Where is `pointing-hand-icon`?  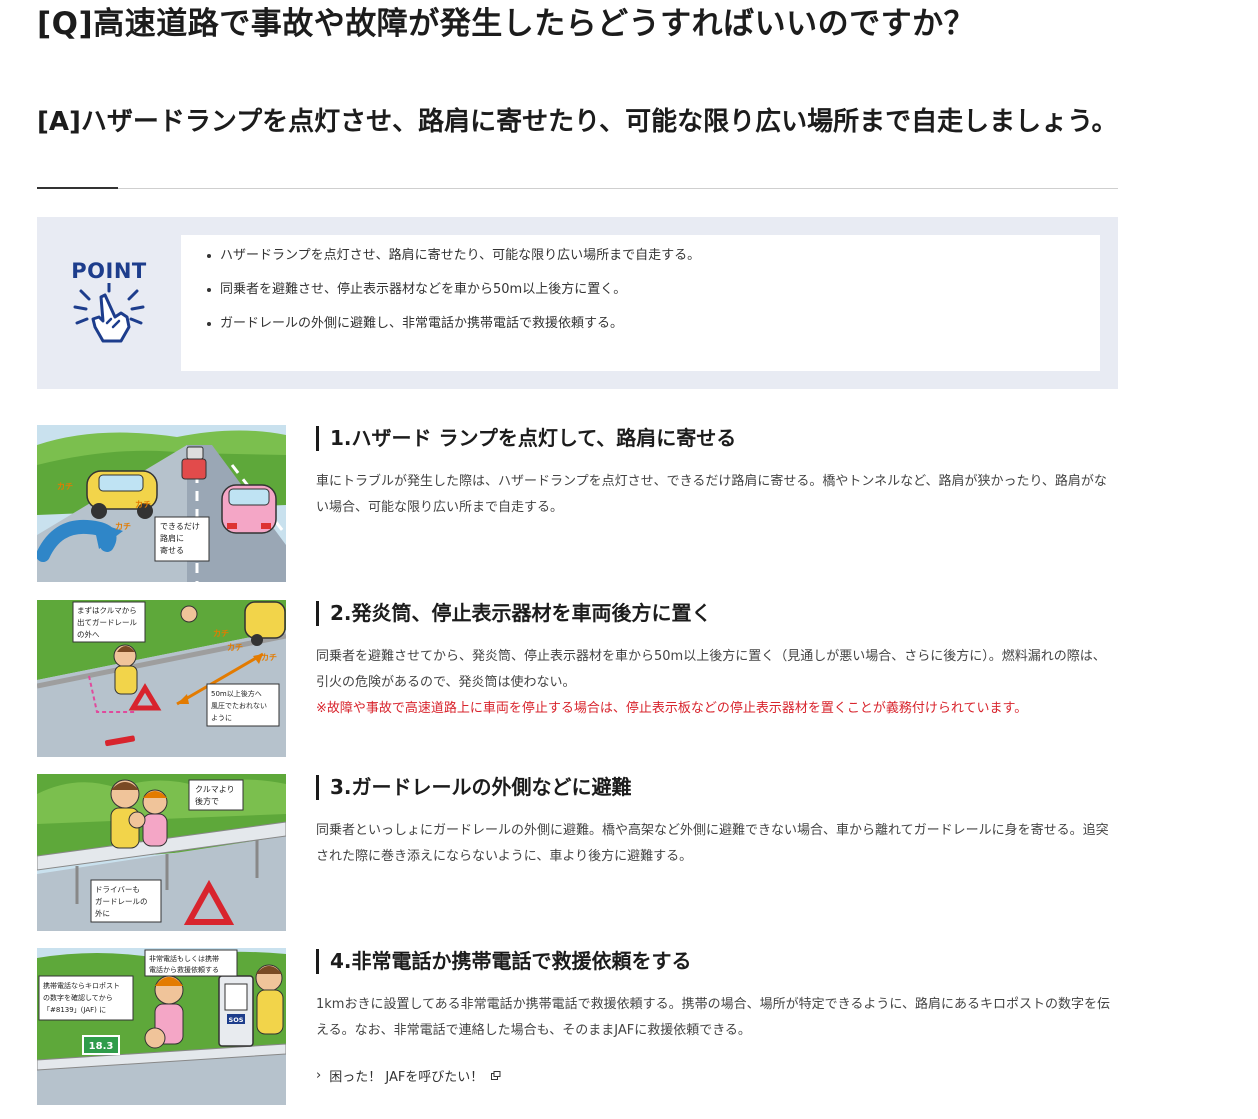
pointing-hand-icon is located at coordinates (109, 313).